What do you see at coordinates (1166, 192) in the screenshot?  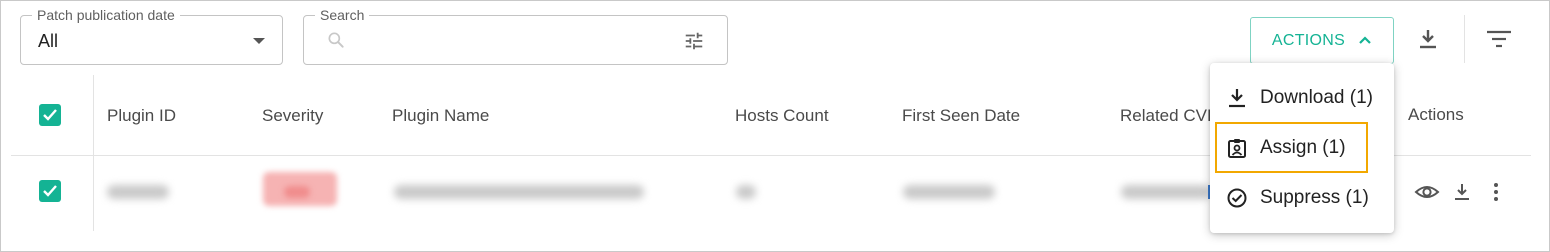 I see `redacted-related-cve` at bounding box center [1166, 192].